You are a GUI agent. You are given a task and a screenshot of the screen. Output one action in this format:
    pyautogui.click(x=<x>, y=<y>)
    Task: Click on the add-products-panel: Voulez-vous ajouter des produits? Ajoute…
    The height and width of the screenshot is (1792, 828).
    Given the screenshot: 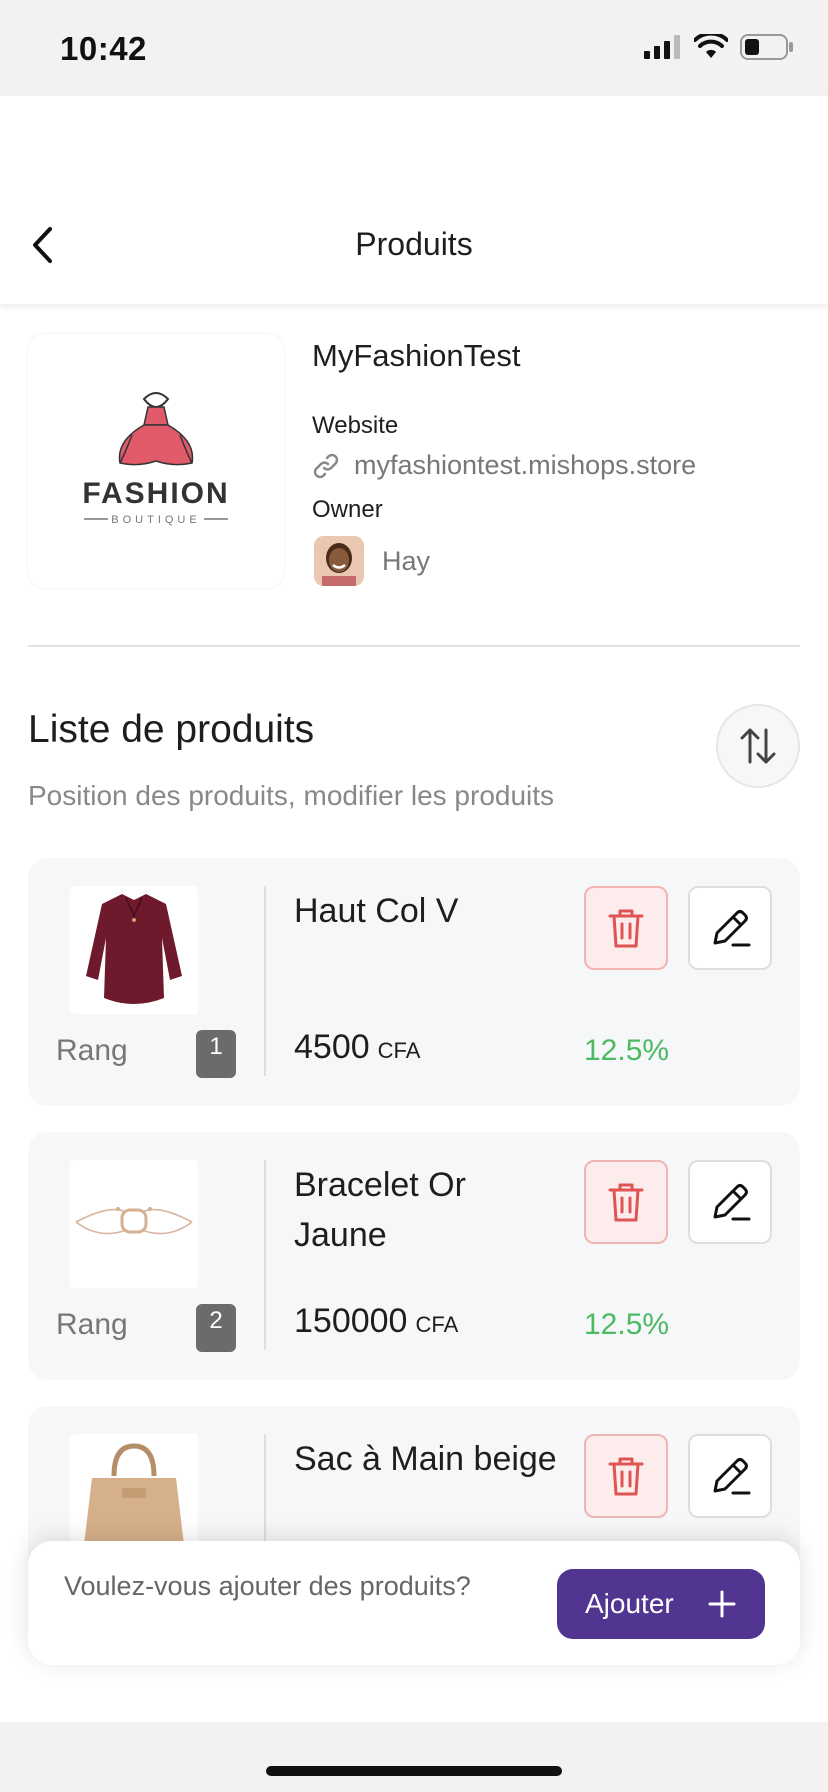 What is the action you would take?
    pyautogui.click(x=414, y=1603)
    